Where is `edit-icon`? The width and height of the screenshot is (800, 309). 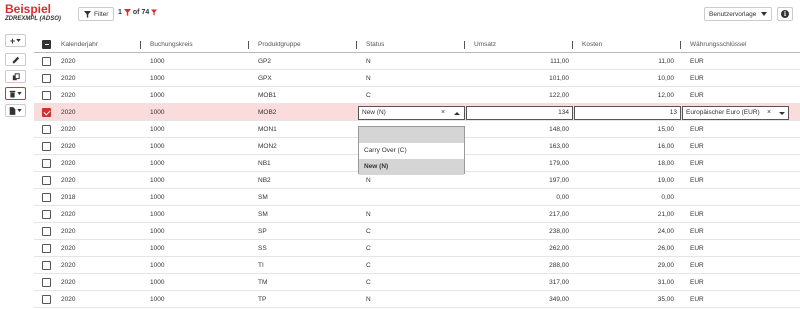
edit-icon is located at coordinates (15, 59).